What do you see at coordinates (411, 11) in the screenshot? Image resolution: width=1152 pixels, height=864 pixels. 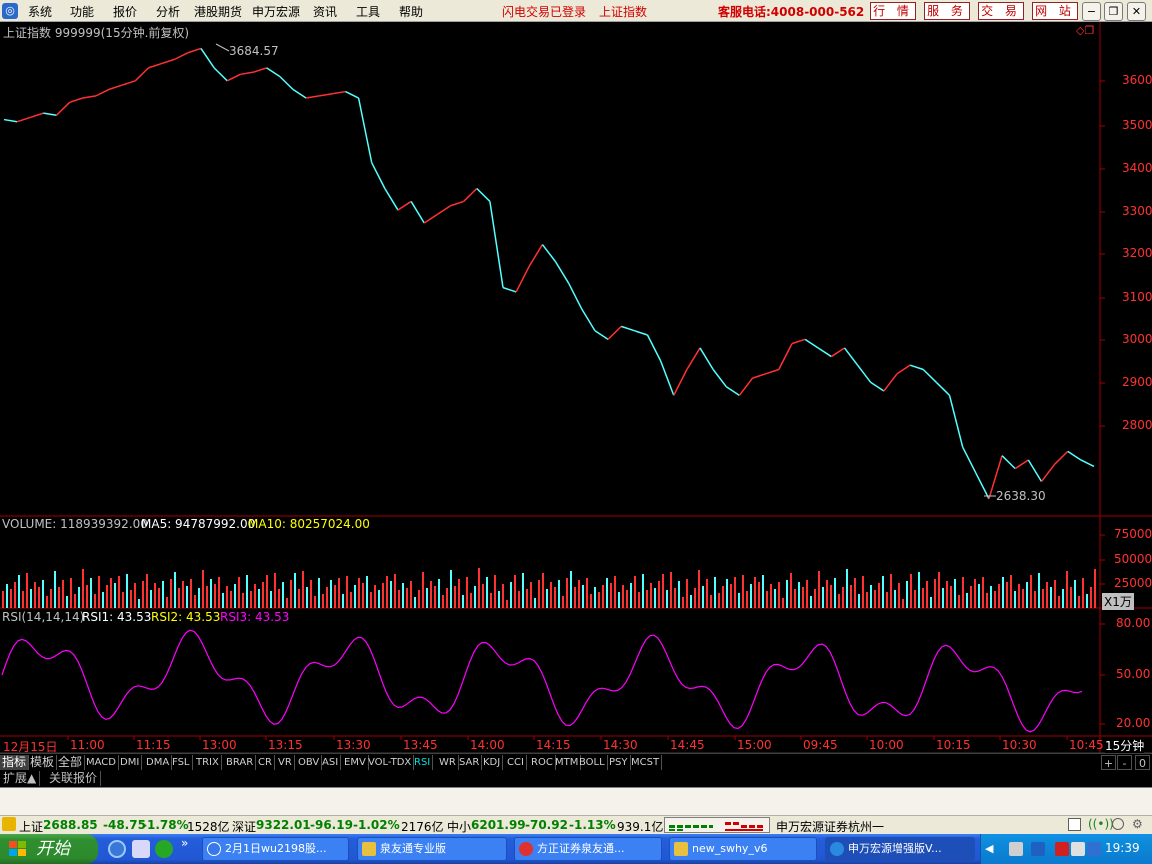 I see `menu-help: 帮助` at bounding box center [411, 11].